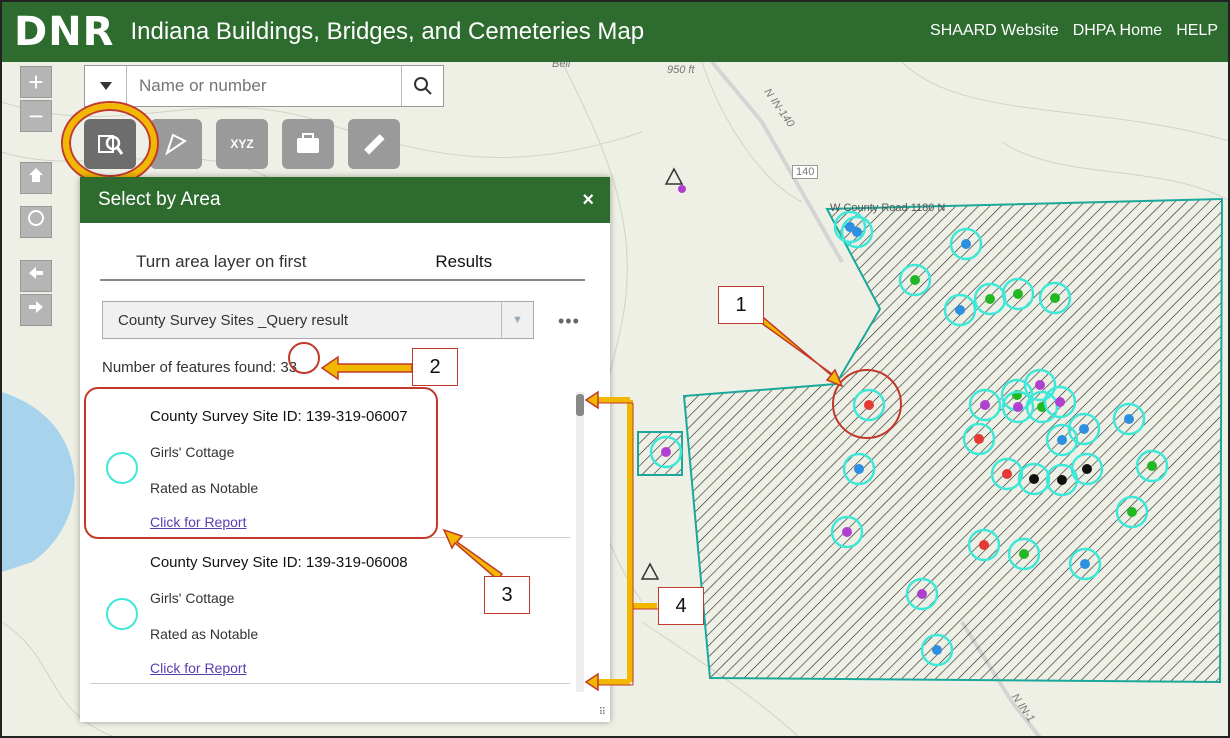 The height and width of the screenshot is (738, 1230). Describe the element at coordinates (569, 321) in the screenshot. I see `more-options-icon: •••` at that location.